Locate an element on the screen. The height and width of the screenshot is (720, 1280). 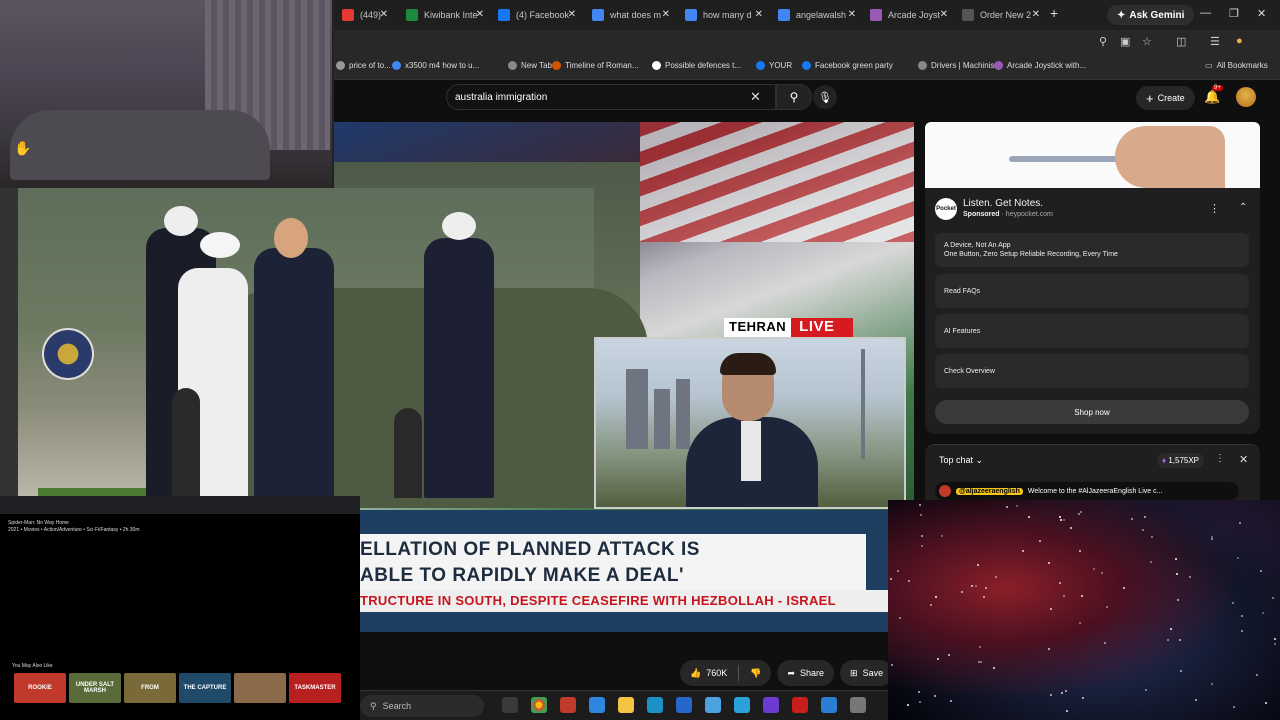
save-button: ⊞ Save is located at coordinates (867, 673).